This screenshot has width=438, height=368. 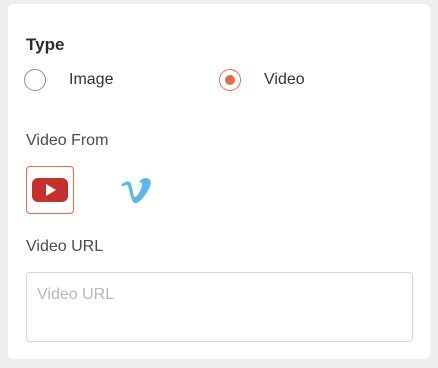 I want to click on vimeo-source-button, so click(x=136, y=190).